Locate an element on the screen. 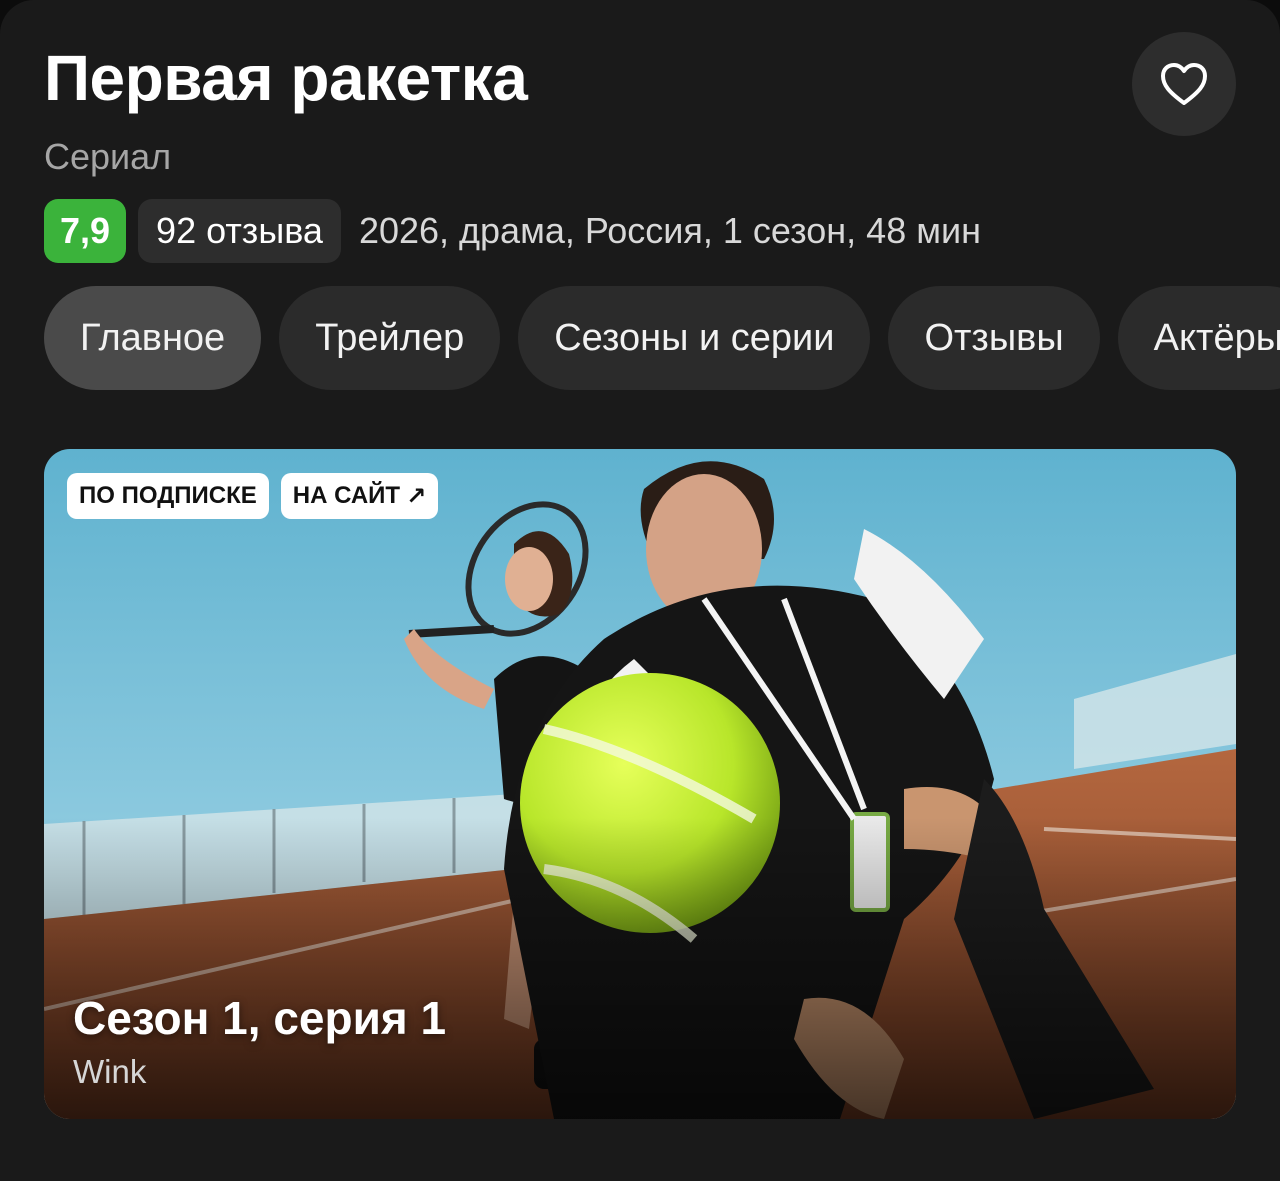 The height and width of the screenshot is (1181, 1280). site-link-label: НА САЙТ is located at coordinates (346, 495).